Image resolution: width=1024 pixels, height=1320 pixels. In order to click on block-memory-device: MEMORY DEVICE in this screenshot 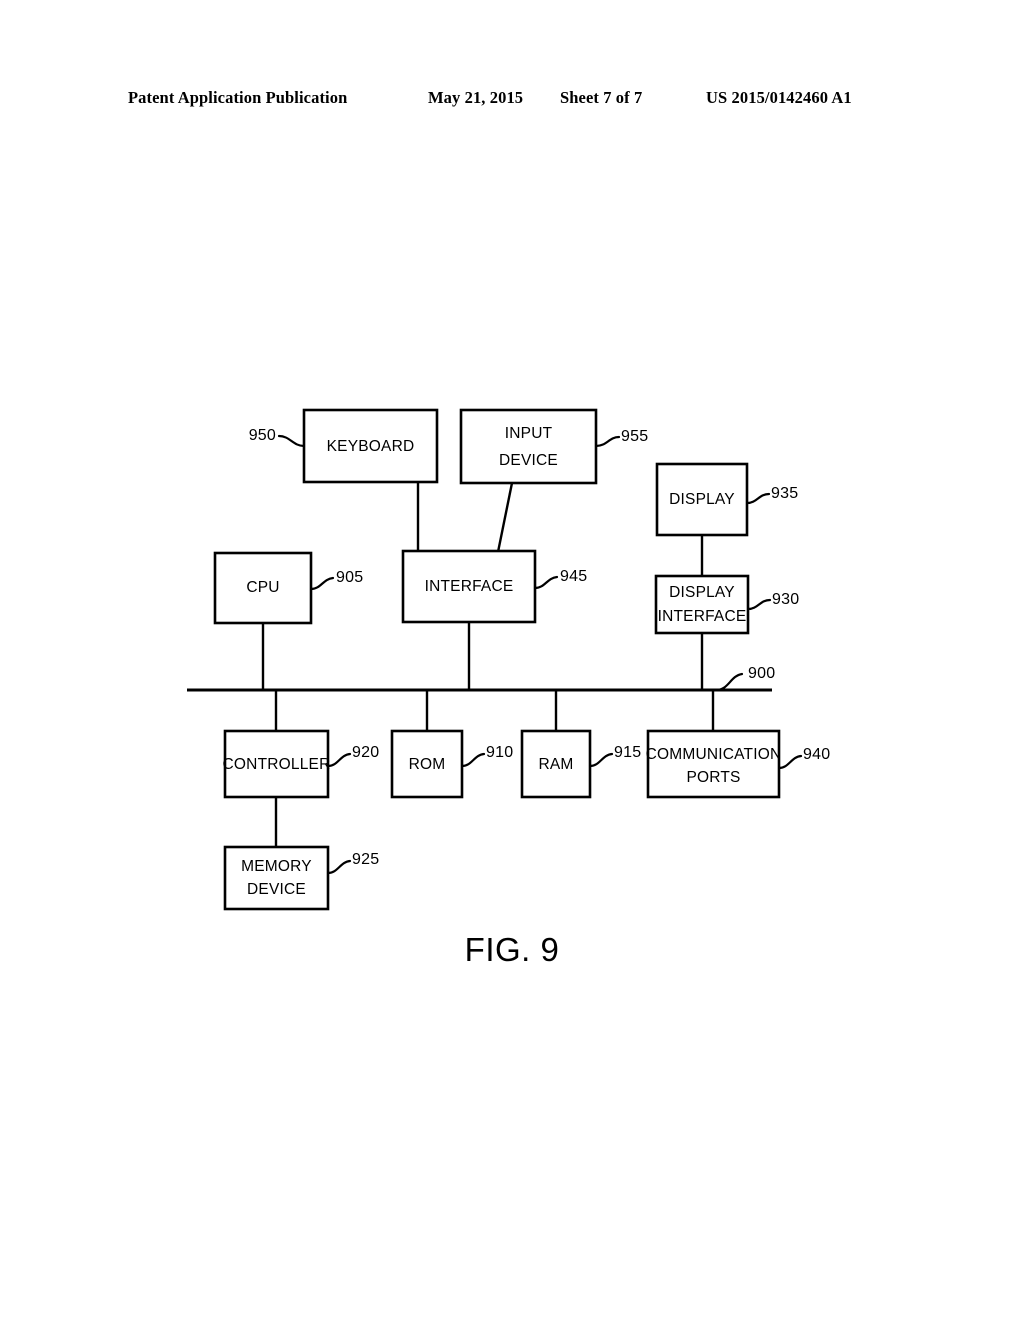, I will do `click(276, 878)`.